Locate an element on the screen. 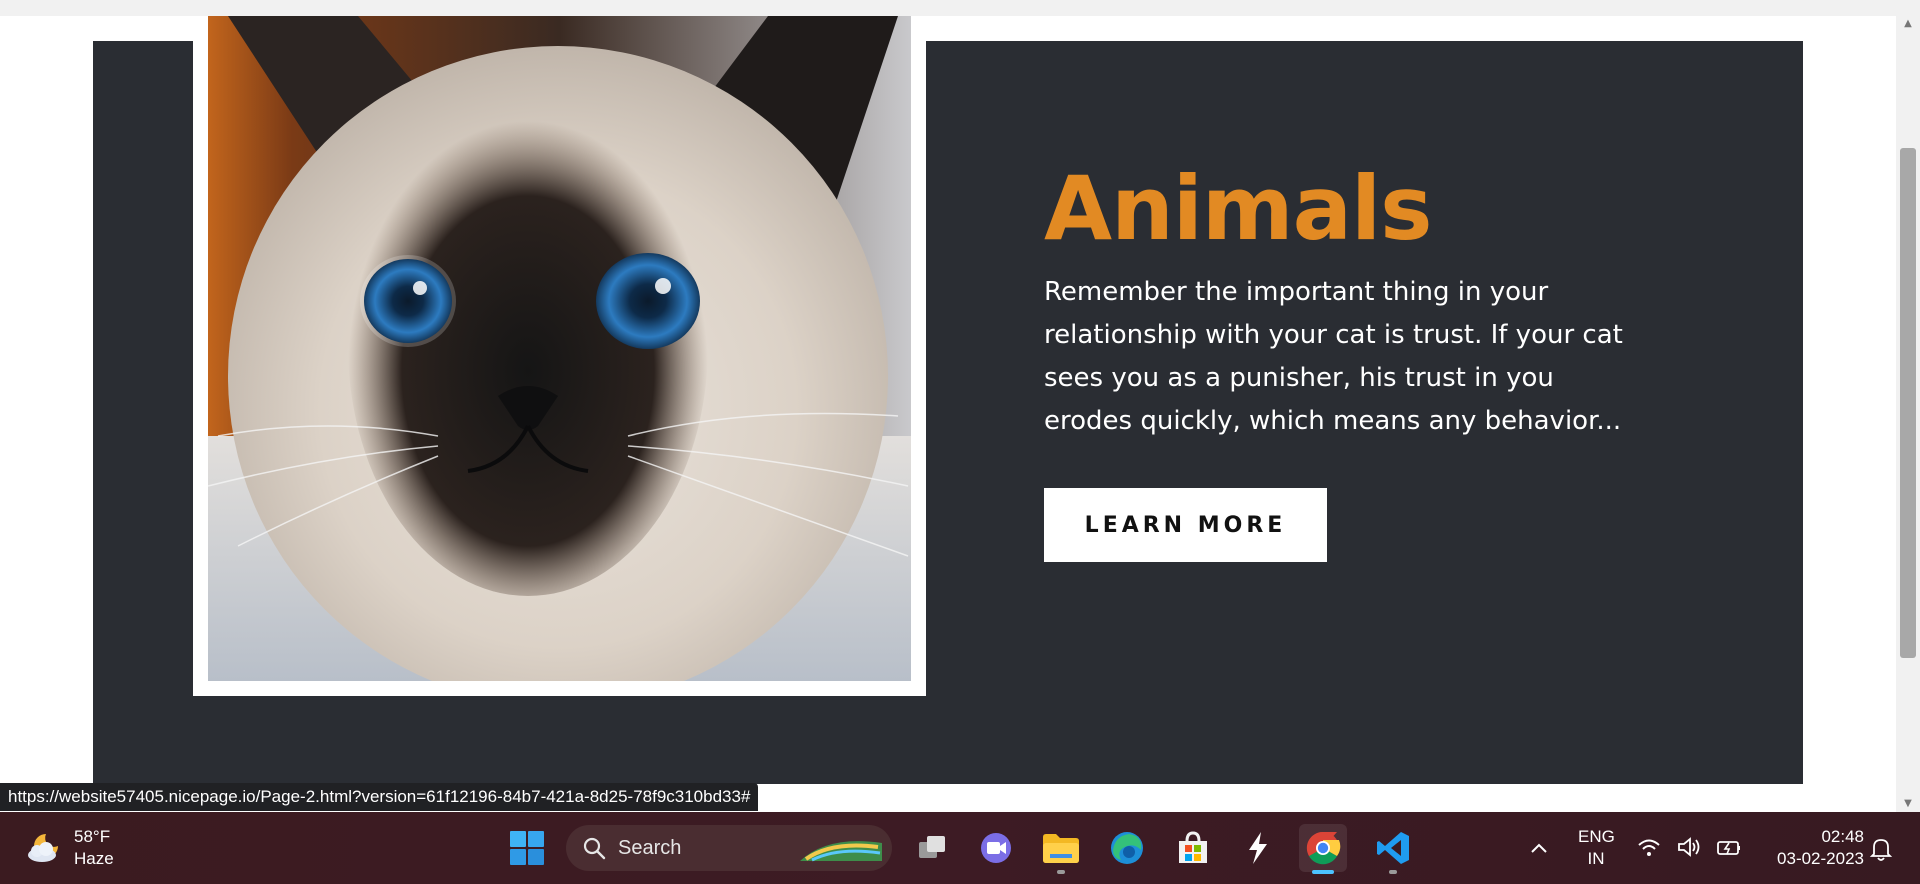 Image resolution: width=1920 pixels, height=884 pixels. taskbar: 58°F Haze Search ENG IN 02:48 03-02-2023 is located at coordinates (960, 848).